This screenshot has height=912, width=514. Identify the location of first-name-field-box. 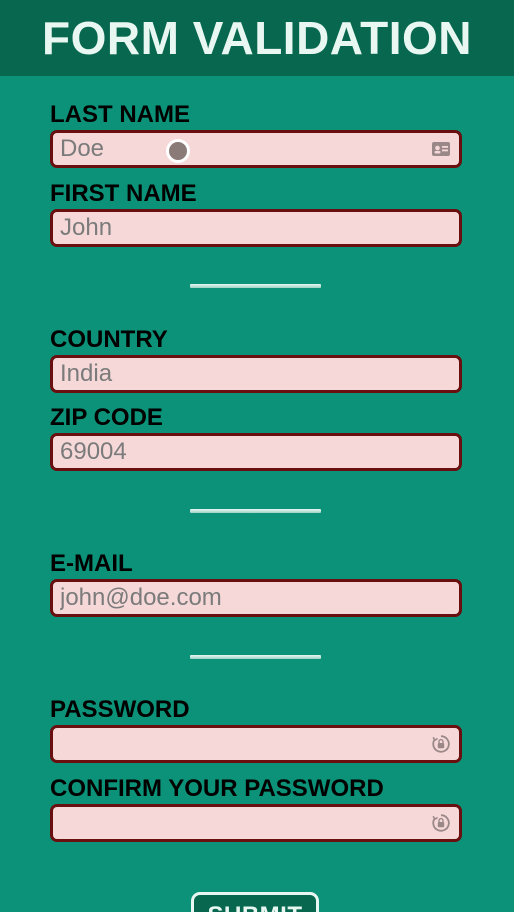
(256, 228).